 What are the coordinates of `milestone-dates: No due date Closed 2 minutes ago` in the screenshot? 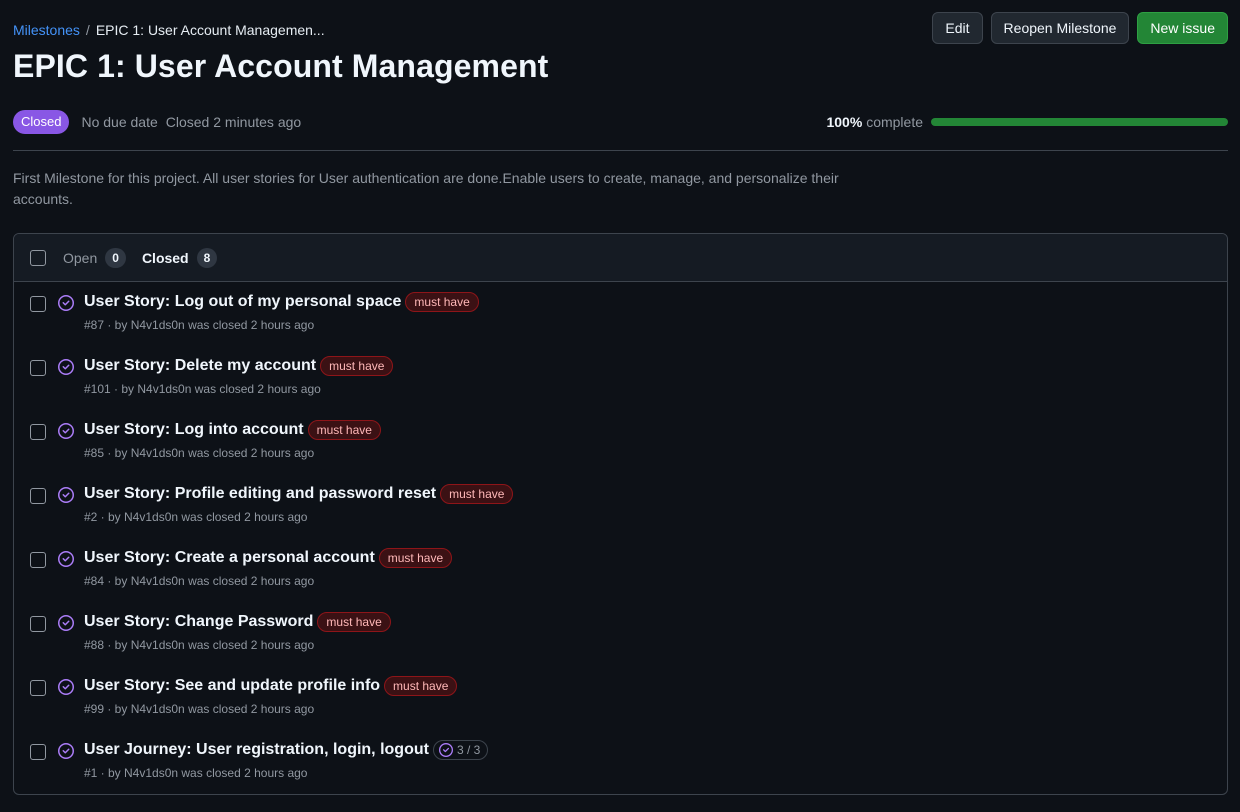 It's located at (191, 122).